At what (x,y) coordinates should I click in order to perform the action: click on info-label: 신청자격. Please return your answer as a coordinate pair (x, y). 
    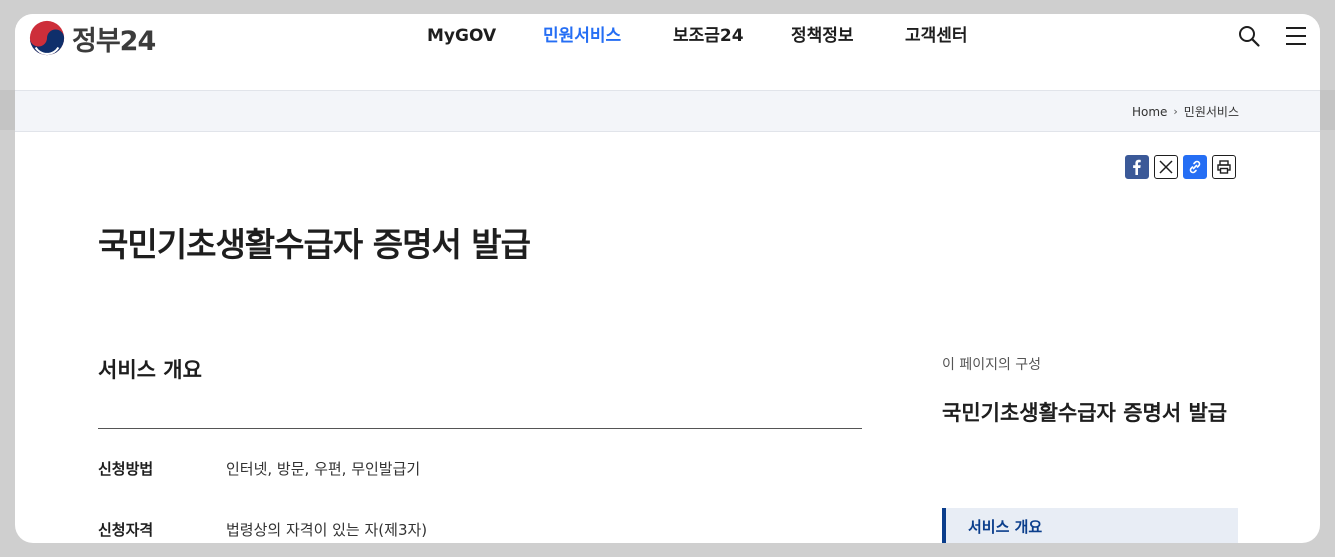
    Looking at the image, I should click on (126, 530).